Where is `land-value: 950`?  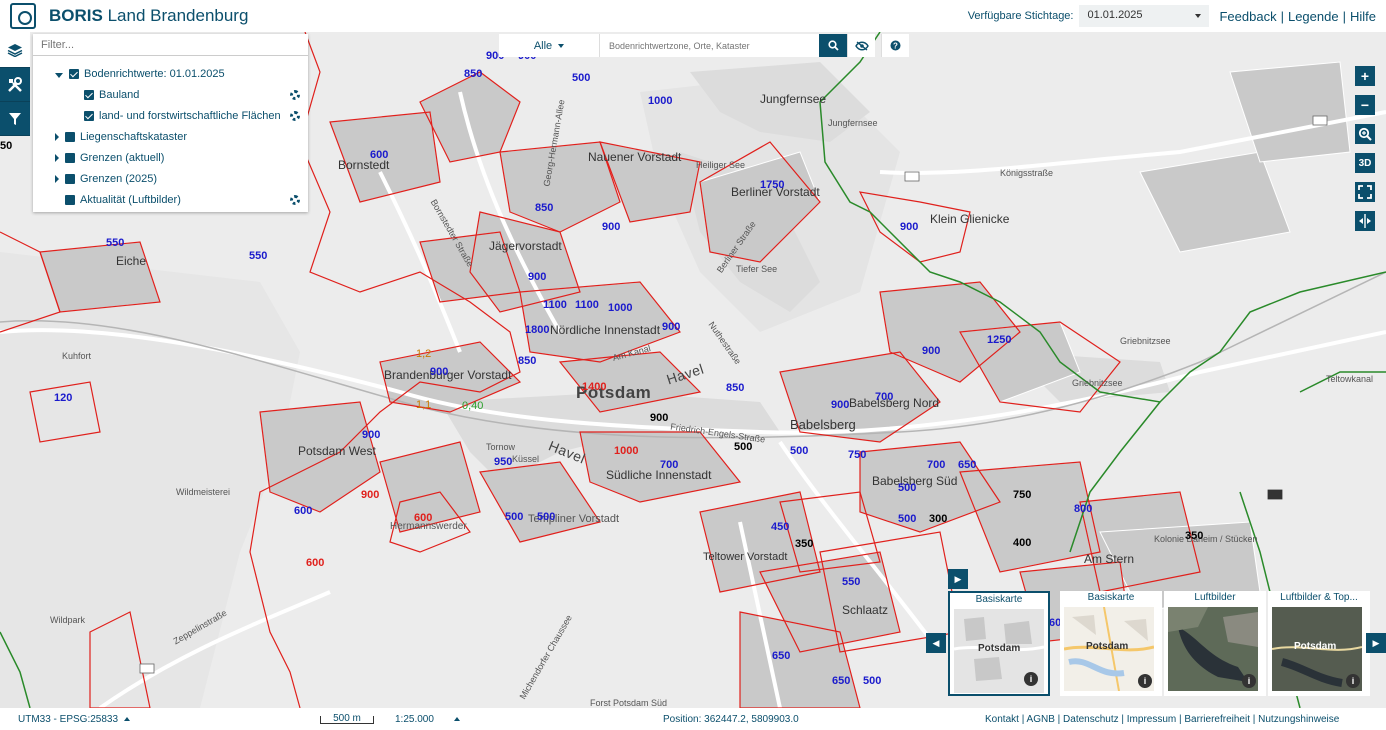
land-value: 950 is located at coordinates (503, 462).